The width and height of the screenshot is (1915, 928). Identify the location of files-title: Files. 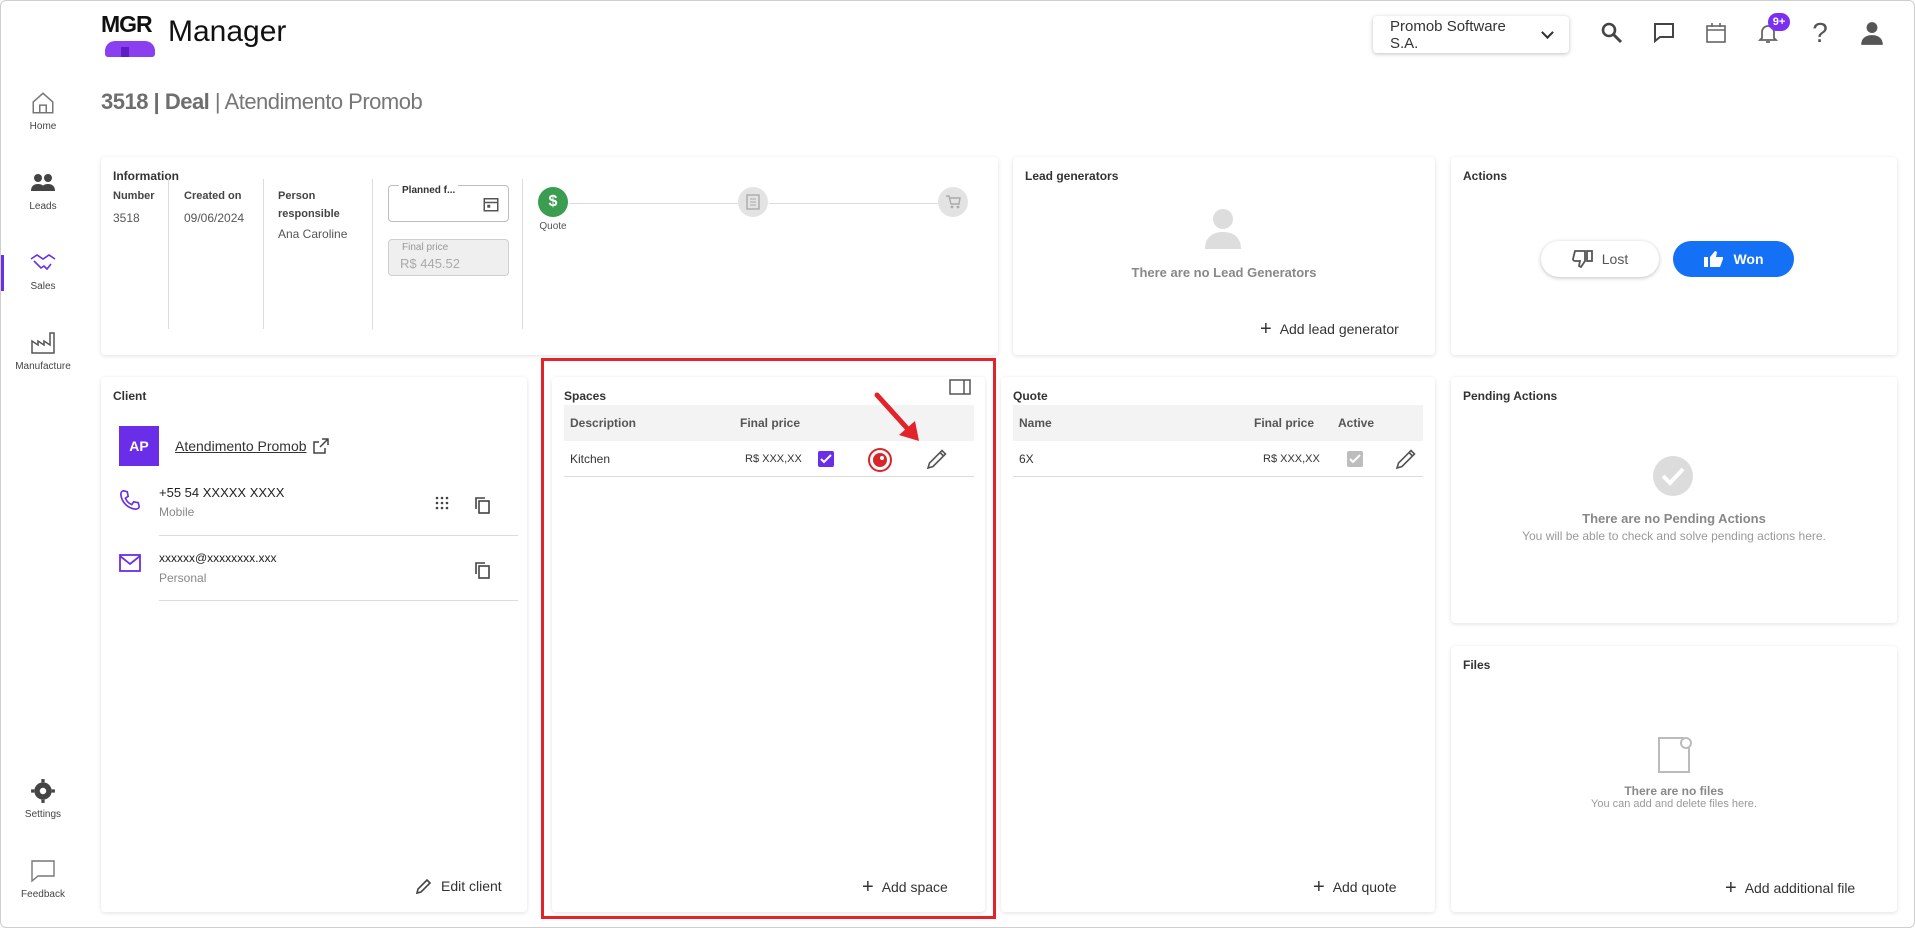
(1477, 665).